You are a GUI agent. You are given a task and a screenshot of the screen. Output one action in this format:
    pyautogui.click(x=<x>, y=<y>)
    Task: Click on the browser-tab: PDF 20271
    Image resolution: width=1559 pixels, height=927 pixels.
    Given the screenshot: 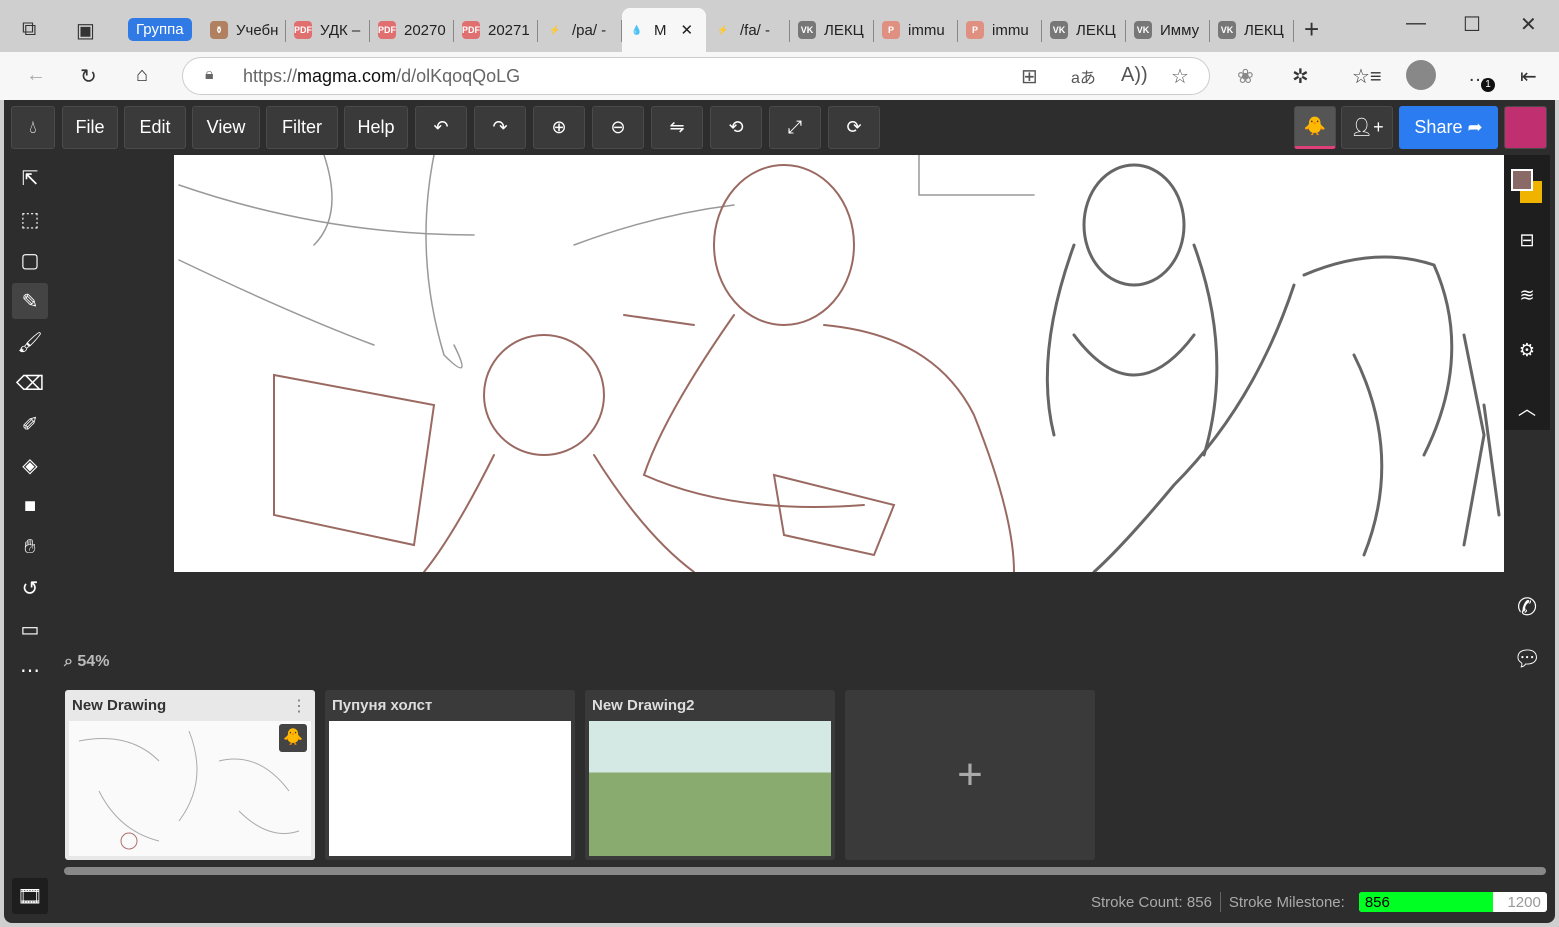 What is the action you would take?
    pyautogui.click(x=496, y=30)
    